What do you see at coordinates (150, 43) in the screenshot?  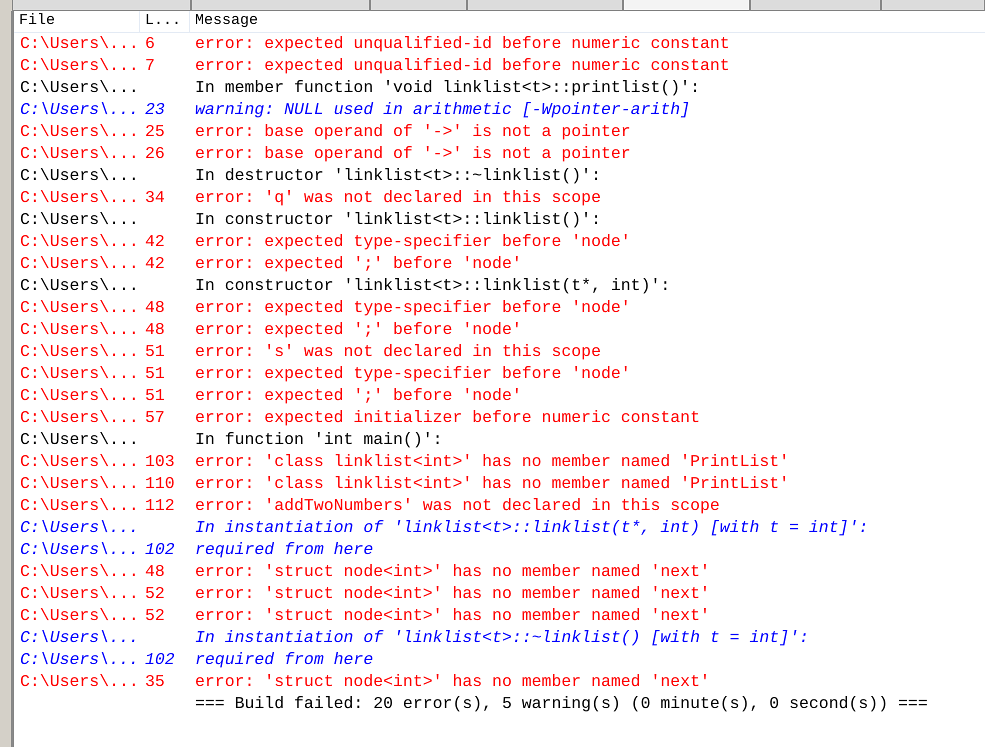 I see `table-cell: 6` at bounding box center [150, 43].